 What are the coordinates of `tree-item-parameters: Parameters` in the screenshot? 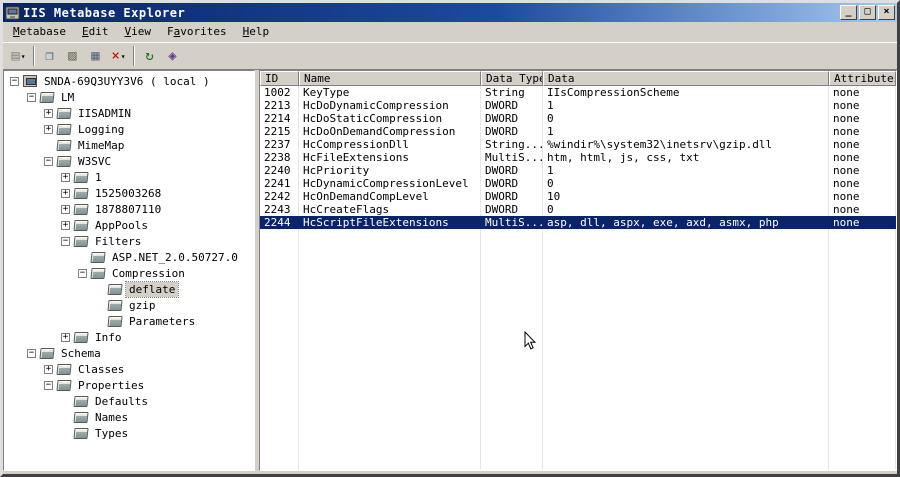 It's located at (129, 321).